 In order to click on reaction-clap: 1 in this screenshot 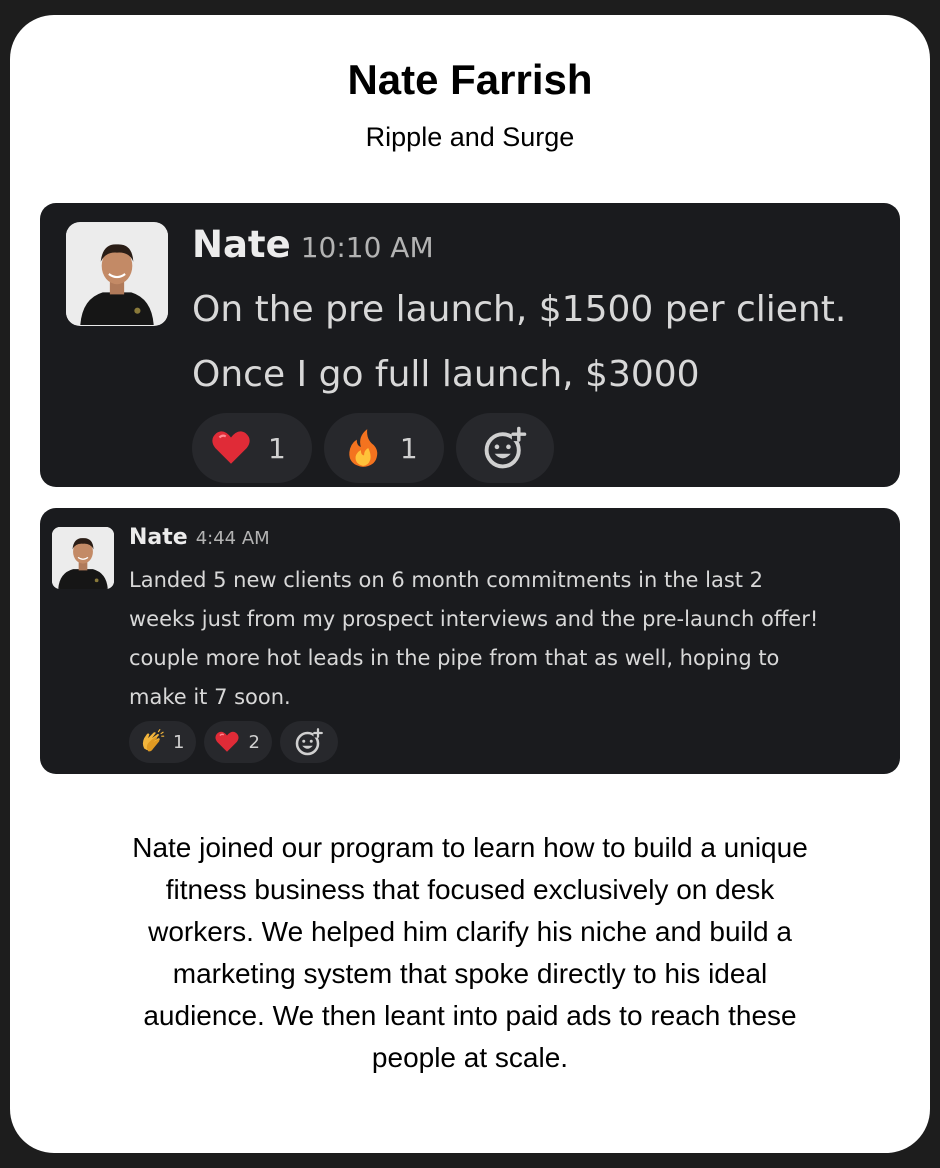, I will do `click(163, 742)`.